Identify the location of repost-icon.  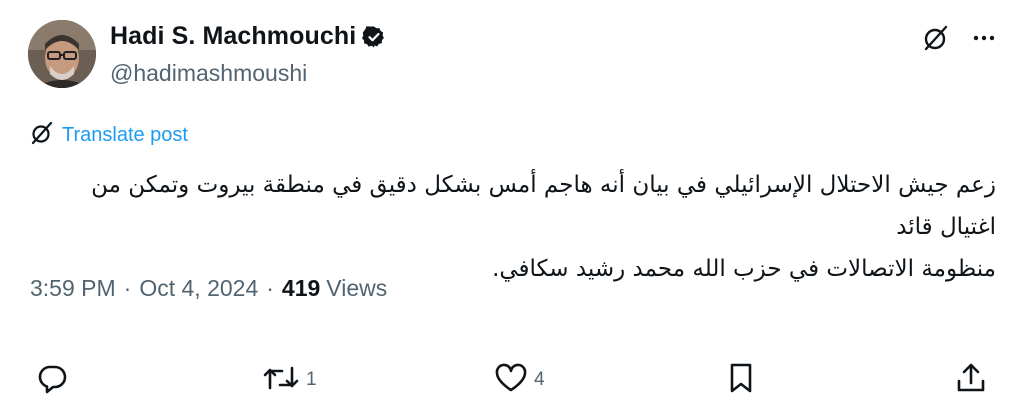
(281, 380).